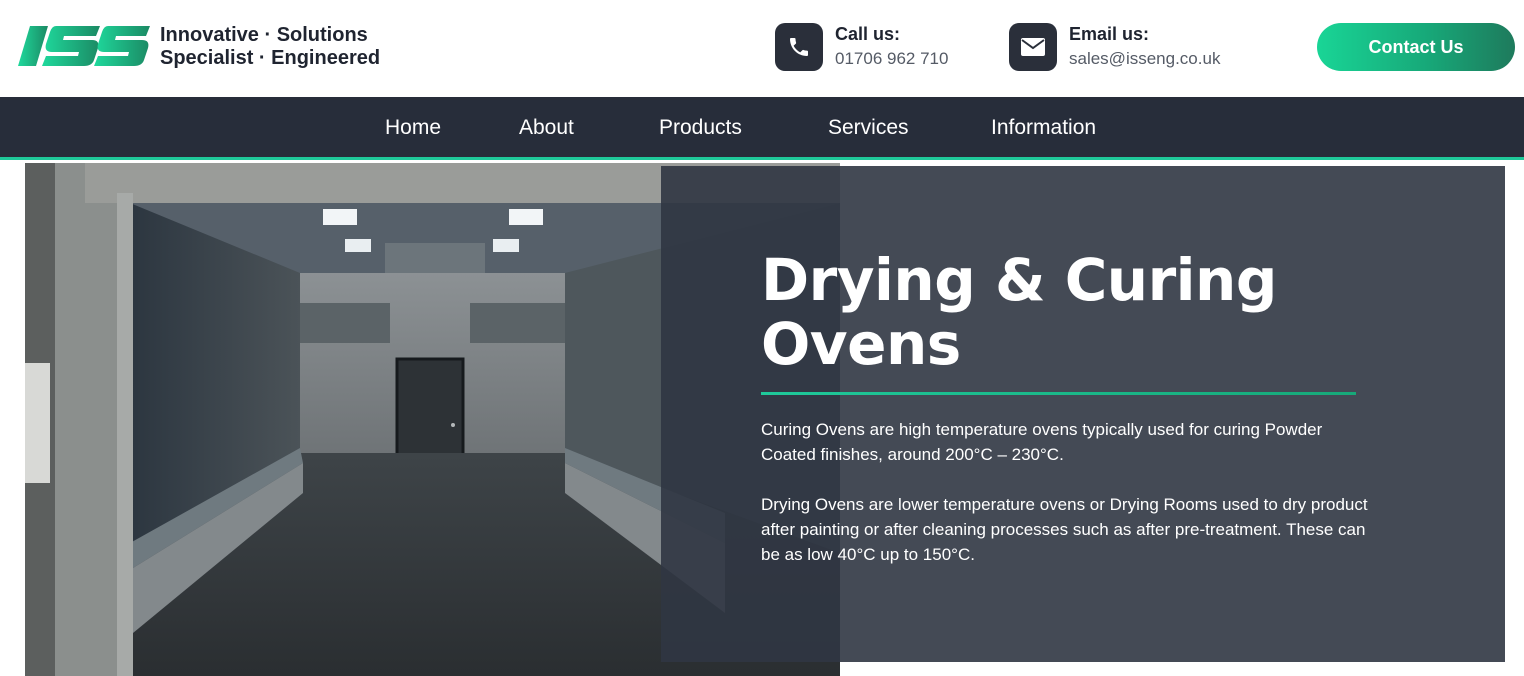  I want to click on nav-item-products: Products, so click(700, 128).